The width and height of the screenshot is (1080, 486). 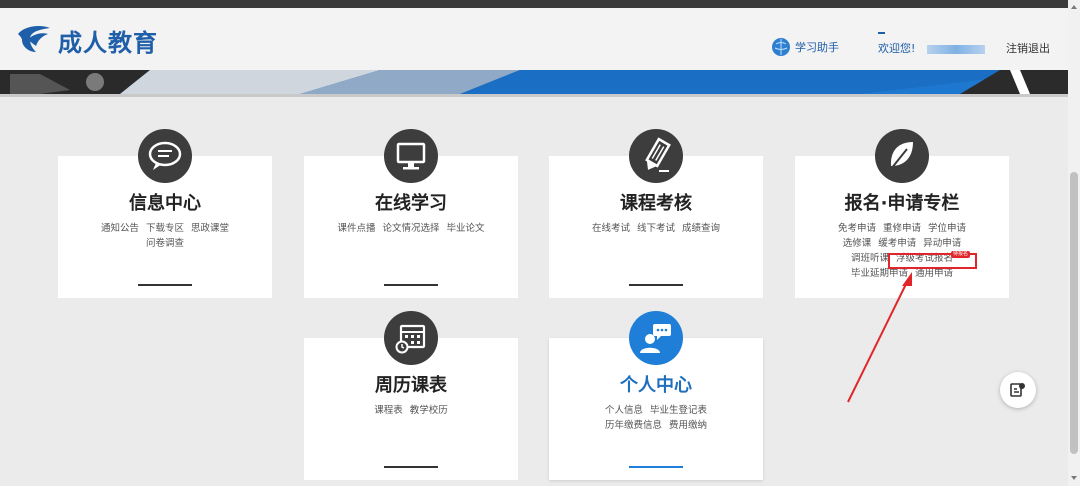 I want to click on logo: 成人教育, so click(x=86, y=40).